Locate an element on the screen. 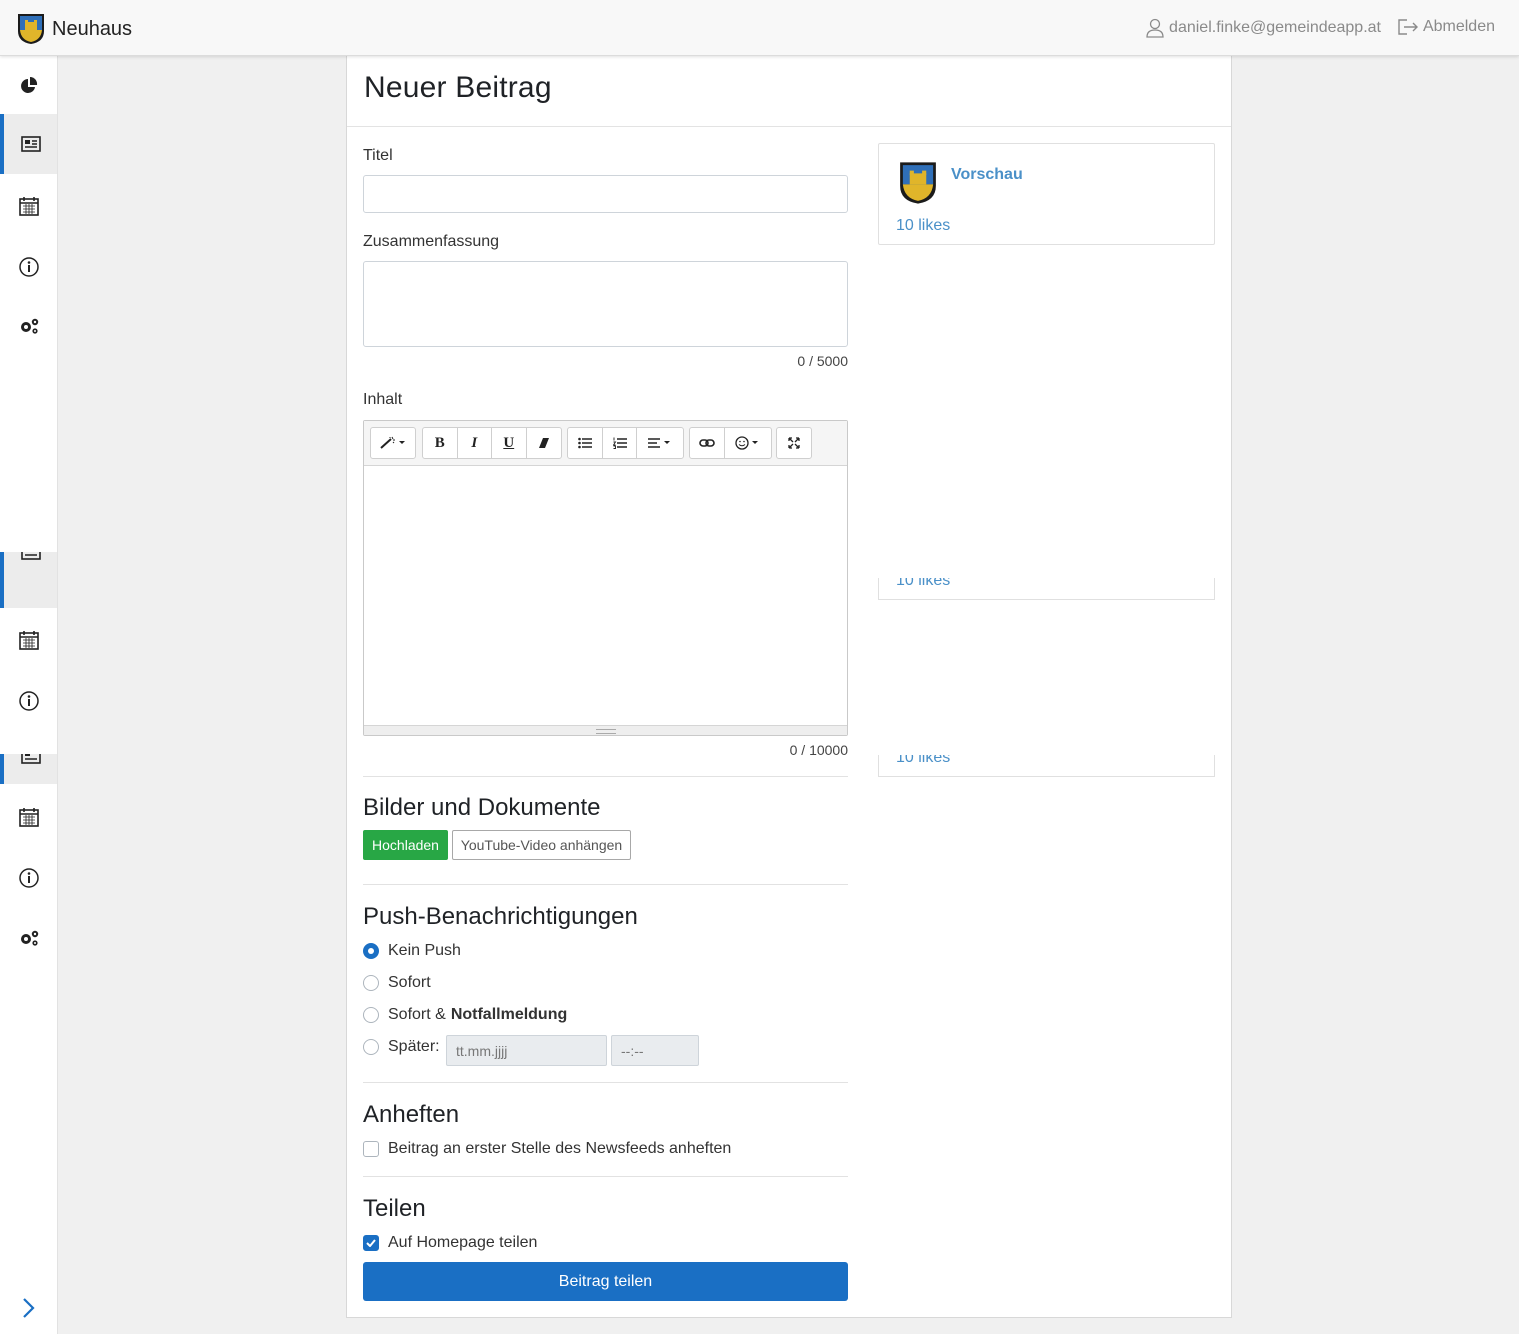 The width and height of the screenshot is (1519, 1334). push-option-label: Sofort is located at coordinates (409, 982).